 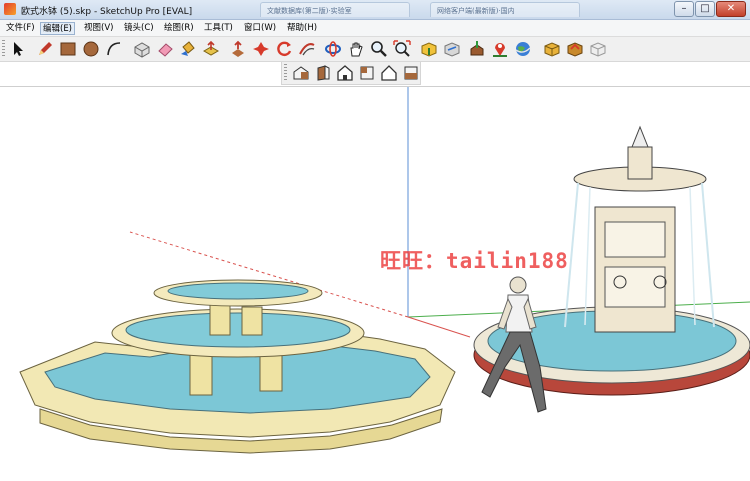 I want to click on share-model-icon, so click(x=452, y=49).